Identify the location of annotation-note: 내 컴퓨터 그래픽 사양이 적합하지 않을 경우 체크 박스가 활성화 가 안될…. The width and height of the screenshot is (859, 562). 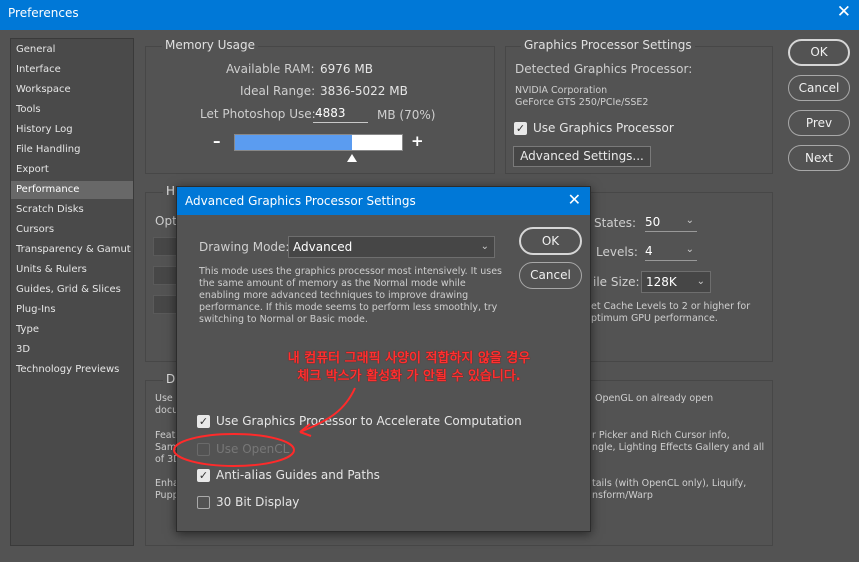
(409, 368).